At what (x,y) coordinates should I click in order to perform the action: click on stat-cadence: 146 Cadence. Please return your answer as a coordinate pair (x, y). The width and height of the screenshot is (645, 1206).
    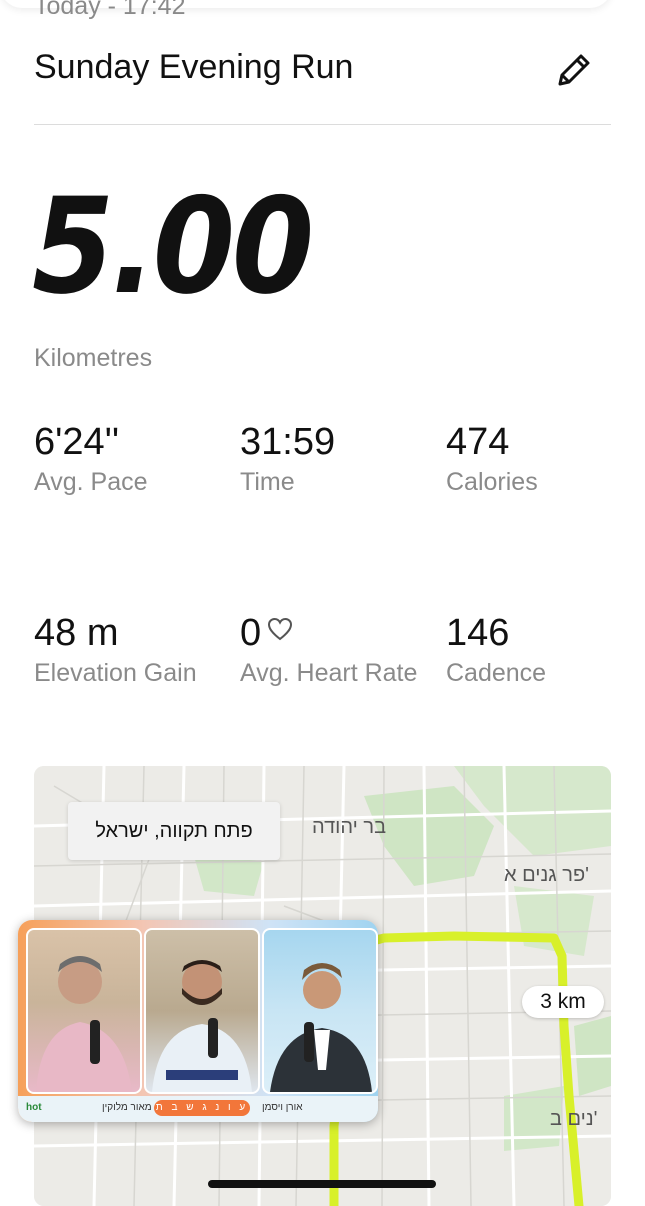
    Looking at the image, I should click on (496, 650).